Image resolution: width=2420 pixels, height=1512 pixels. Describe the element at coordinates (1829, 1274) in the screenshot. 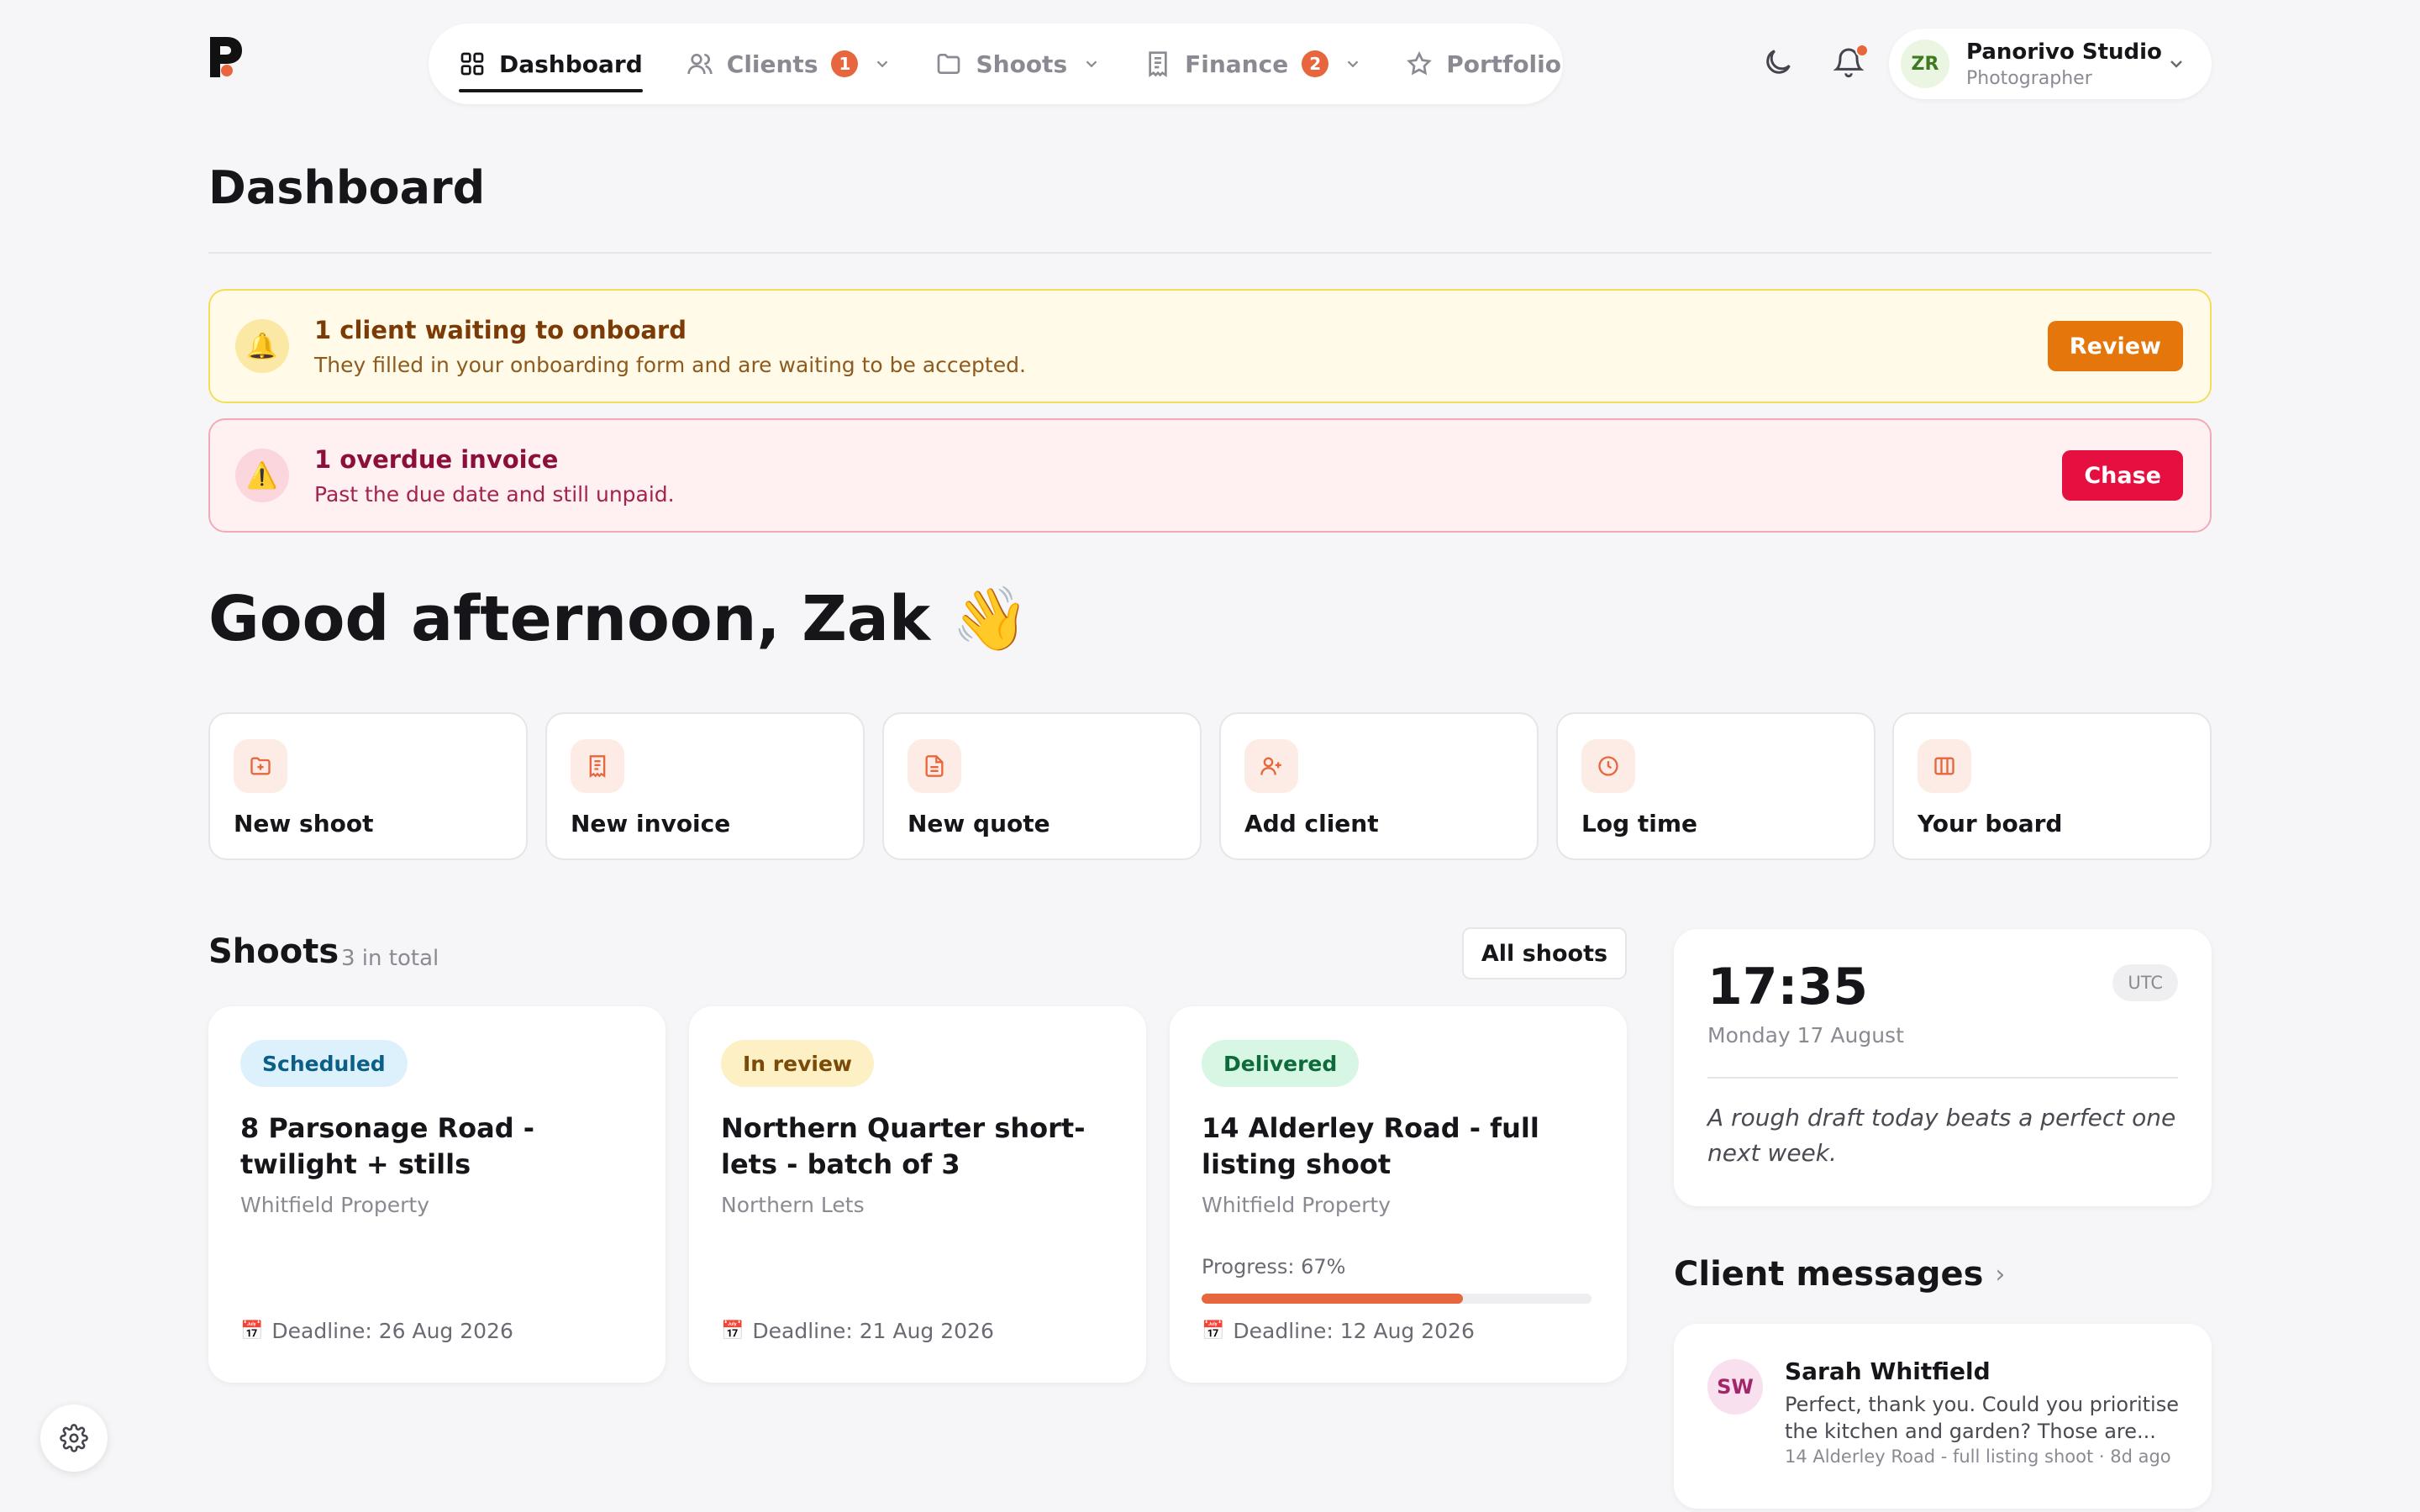

I see `messages-heading: Client messages` at that location.